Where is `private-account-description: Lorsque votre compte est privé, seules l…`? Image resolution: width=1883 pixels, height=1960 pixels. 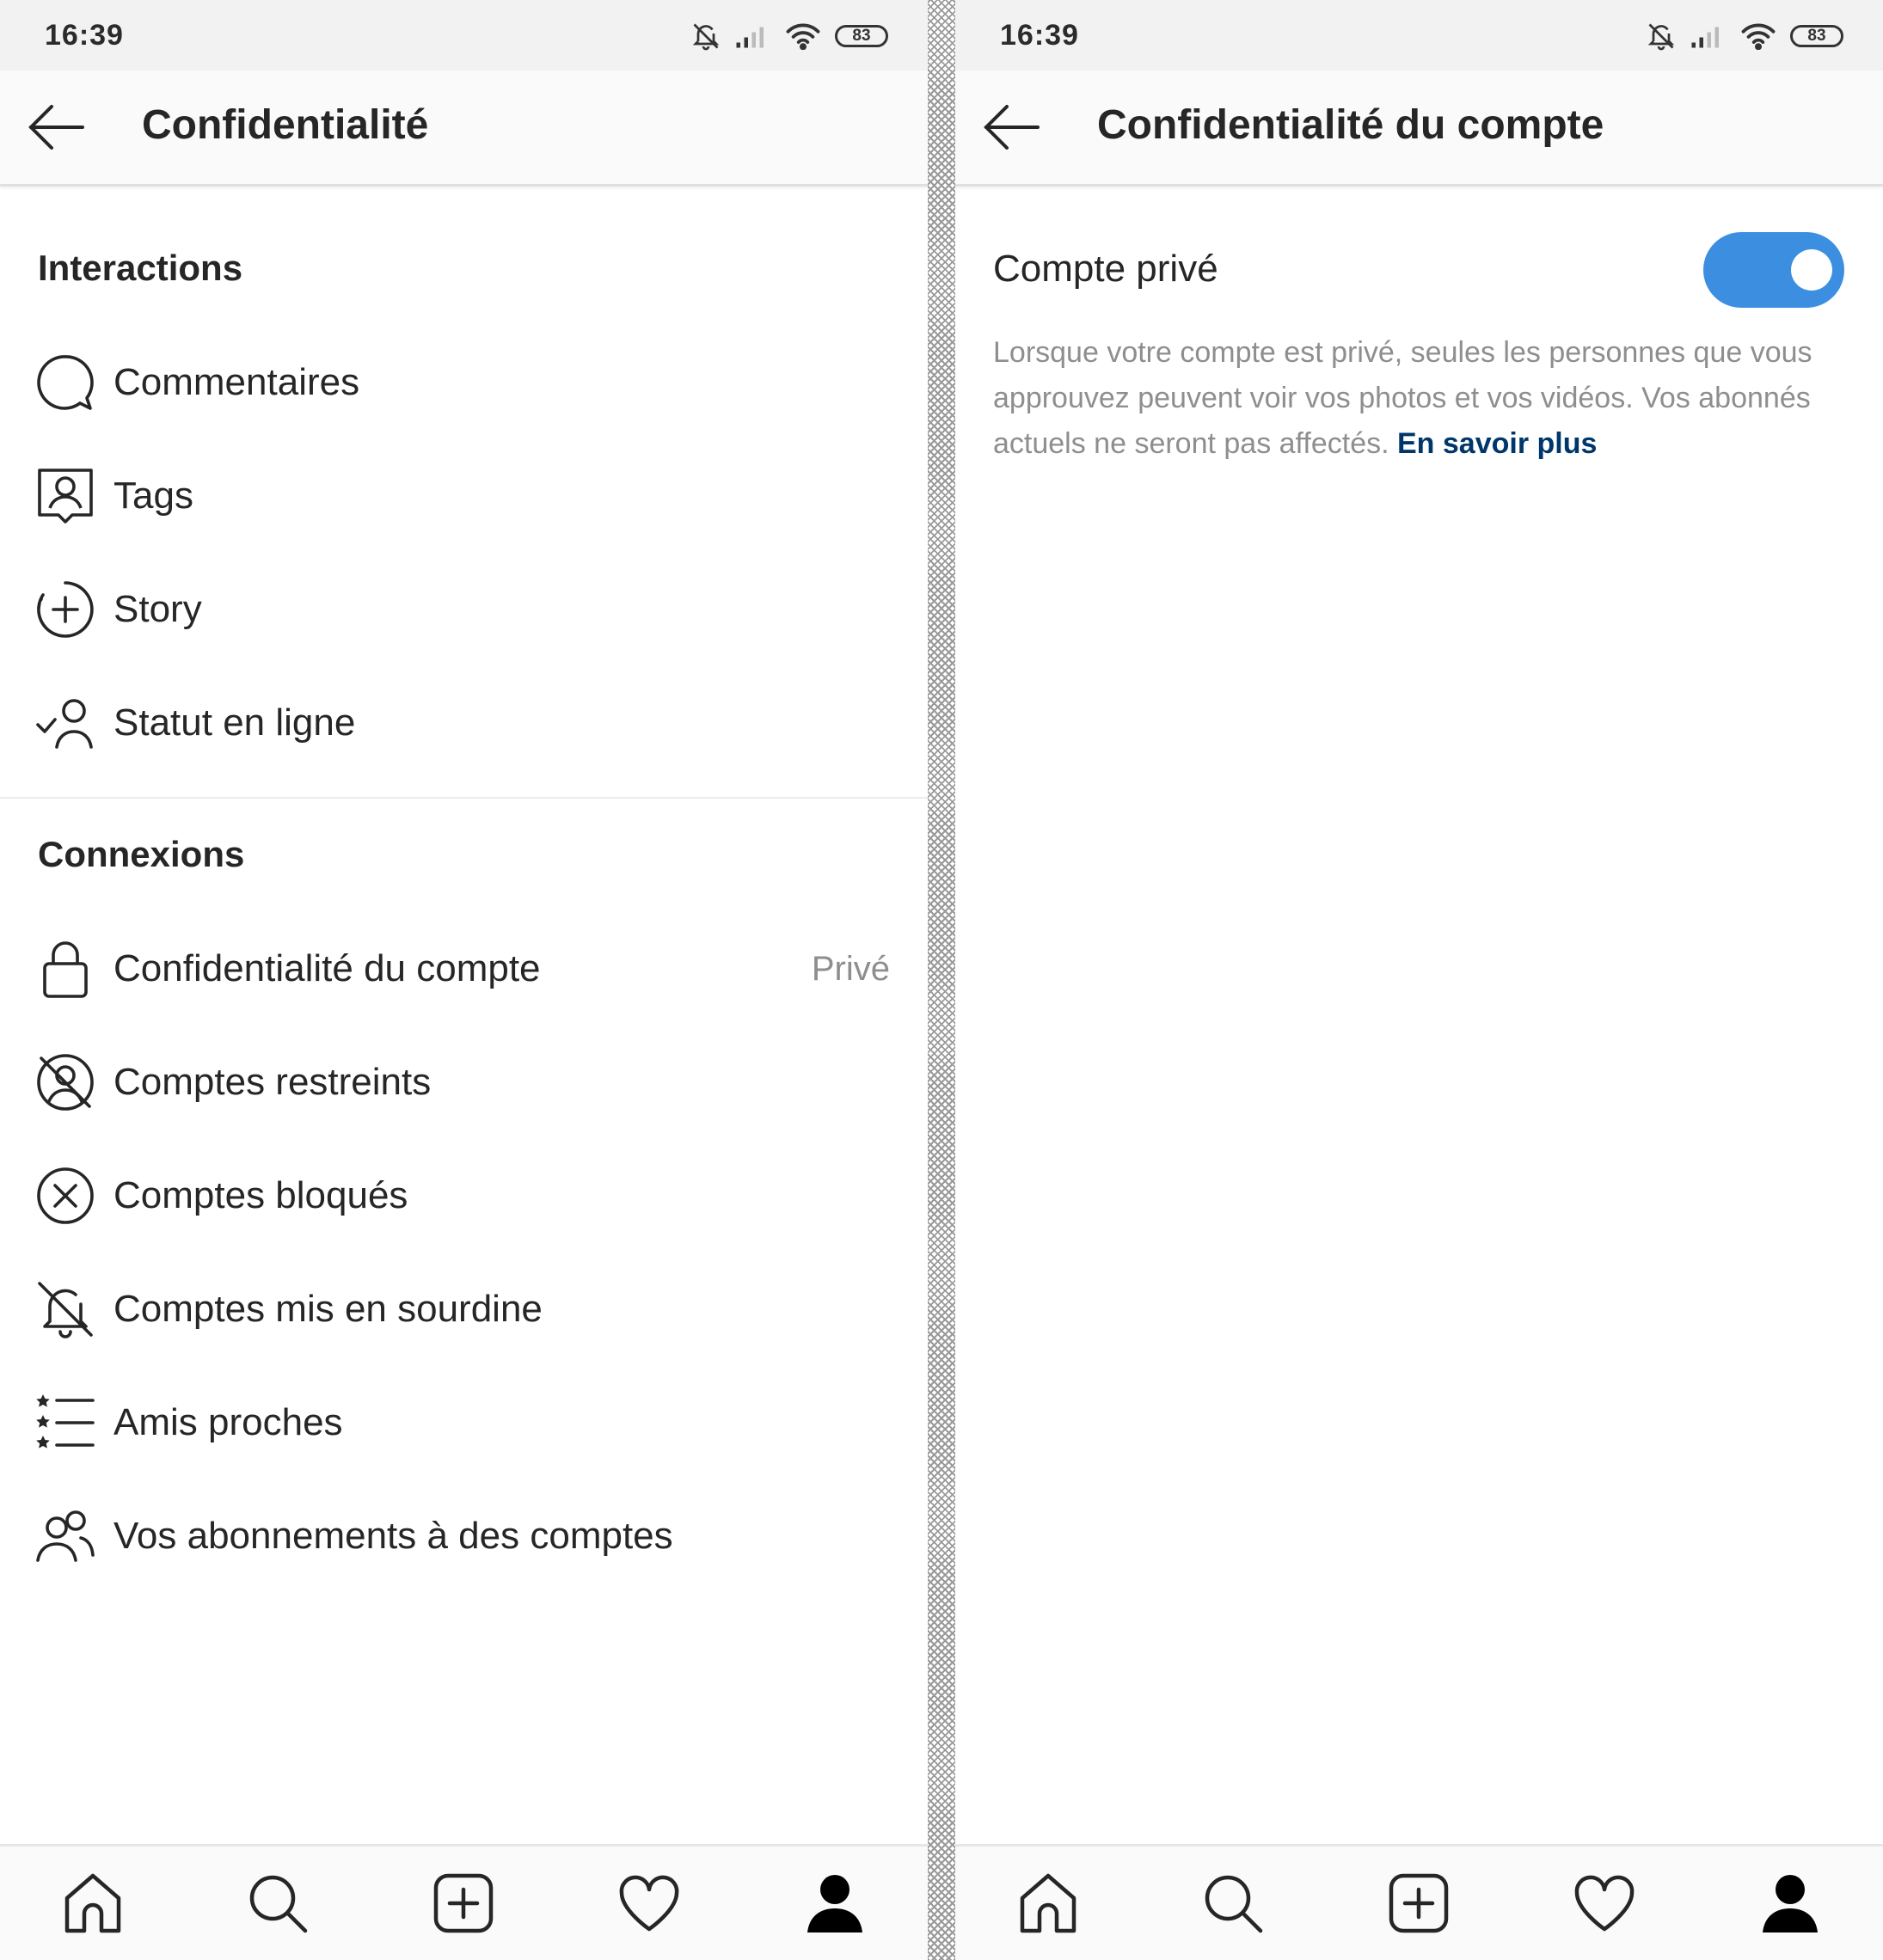
private-account-description: Lorsque votre compte est privé, seules l… is located at coordinates (1406, 398).